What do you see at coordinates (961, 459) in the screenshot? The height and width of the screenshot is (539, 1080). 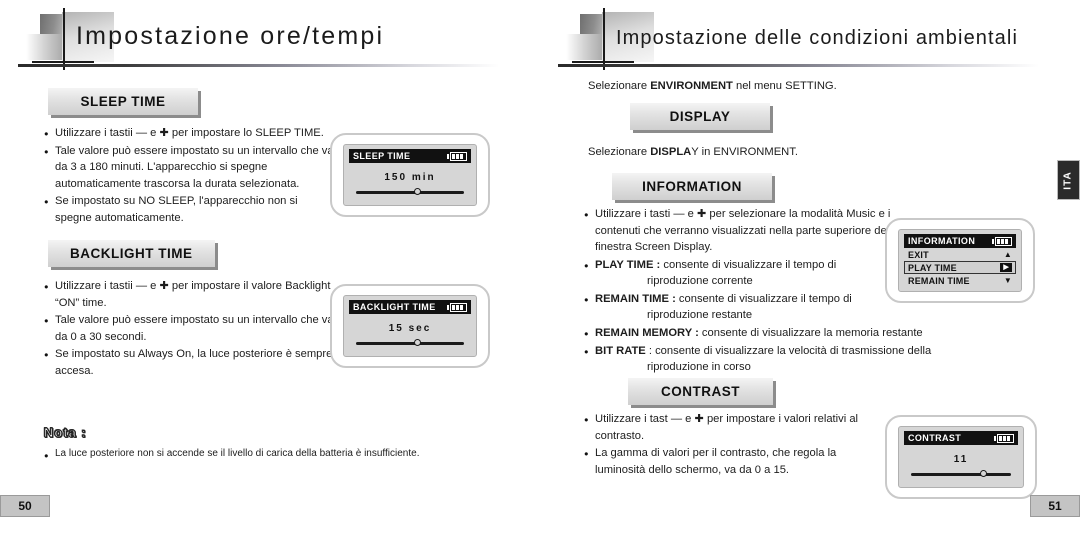 I see `lcd-value: 11` at bounding box center [961, 459].